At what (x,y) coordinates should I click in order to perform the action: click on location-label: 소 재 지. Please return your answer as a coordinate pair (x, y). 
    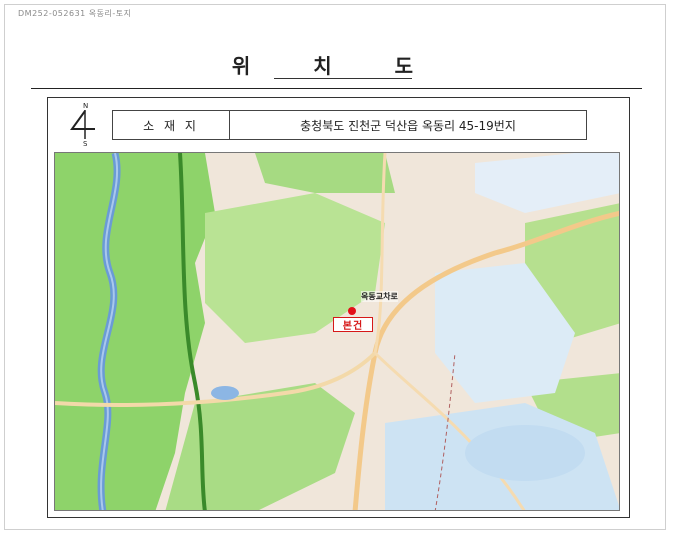
    Looking at the image, I should click on (171, 125).